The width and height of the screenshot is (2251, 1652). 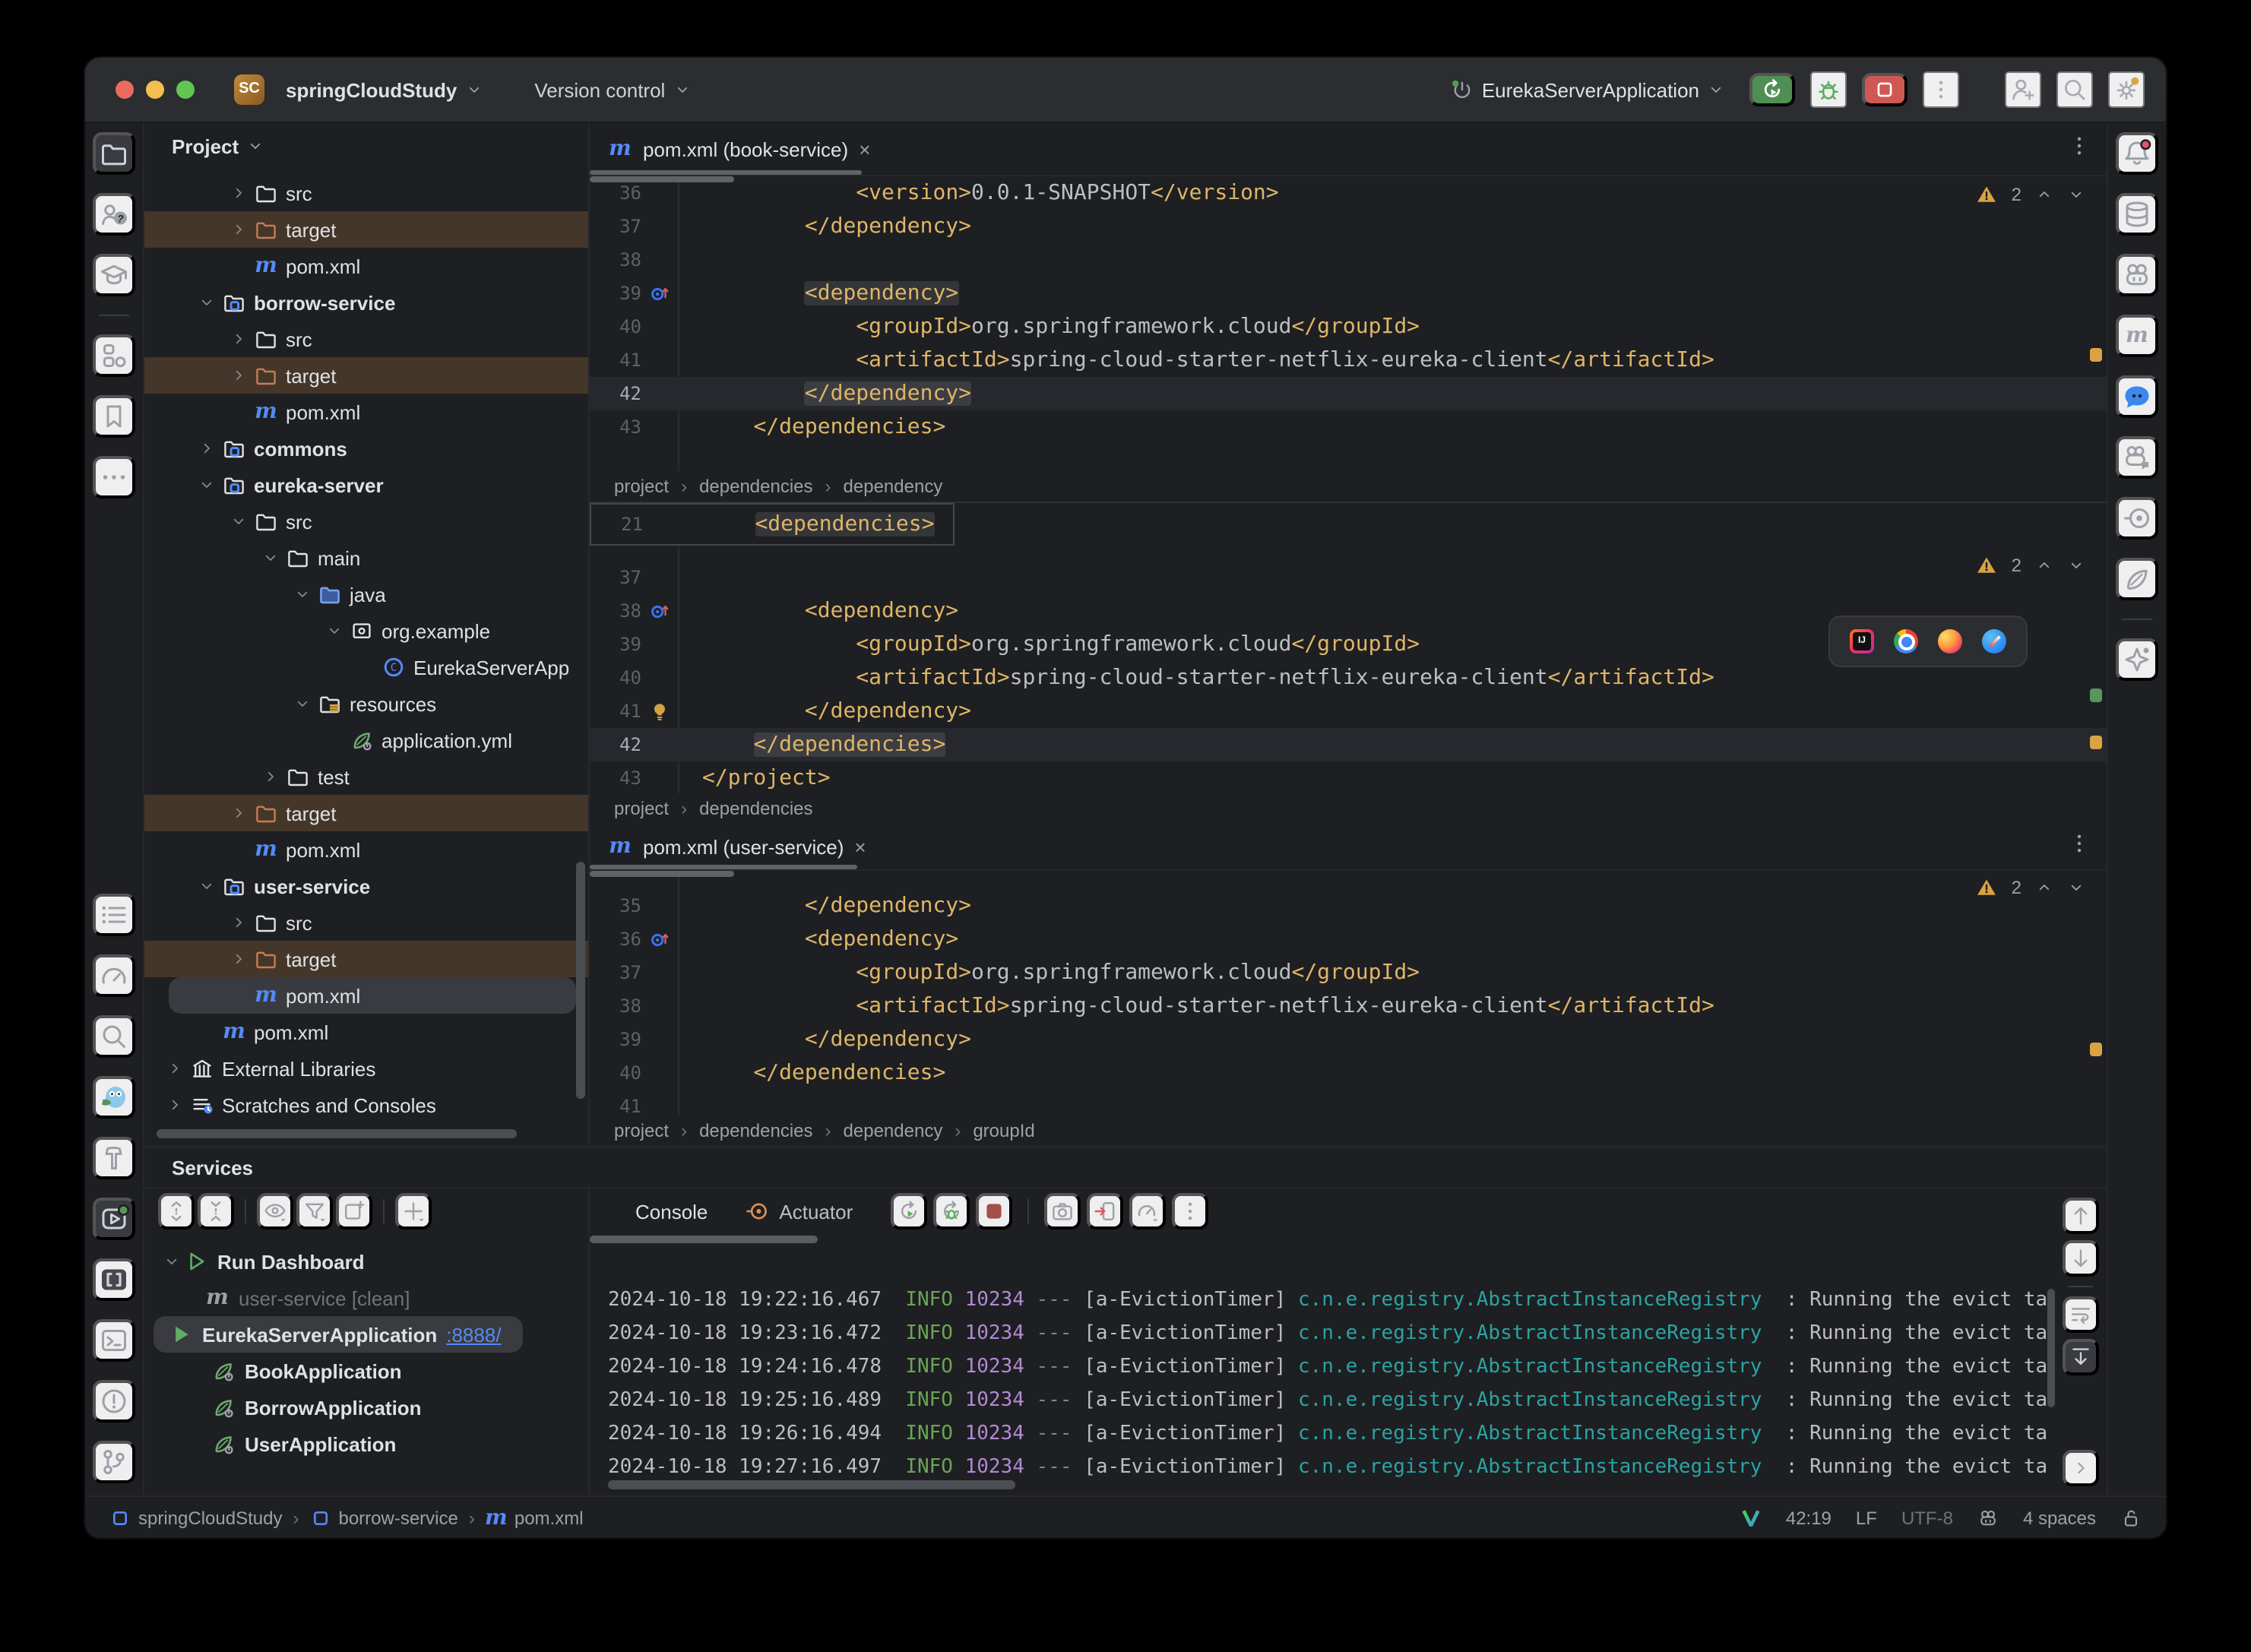 What do you see at coordinates (2081, 1258) in the screenshot?
I see `console-scroll-down` at bounding box center [2081, 1258].